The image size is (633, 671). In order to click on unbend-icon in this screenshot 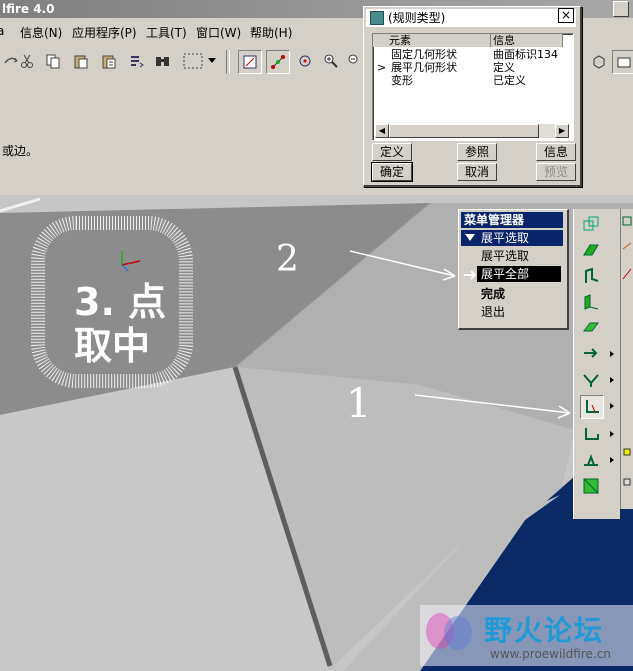, I will do `click(592, 407)`.